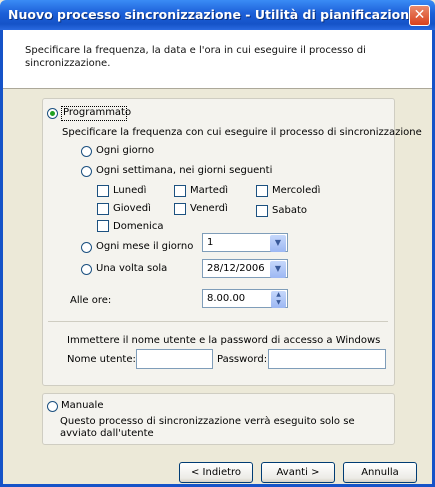 The width and height of the screenshot is (435, 487). Describe the element at coordinates (86, 171) in the screenshot. I see `weekly-radio` at that location.